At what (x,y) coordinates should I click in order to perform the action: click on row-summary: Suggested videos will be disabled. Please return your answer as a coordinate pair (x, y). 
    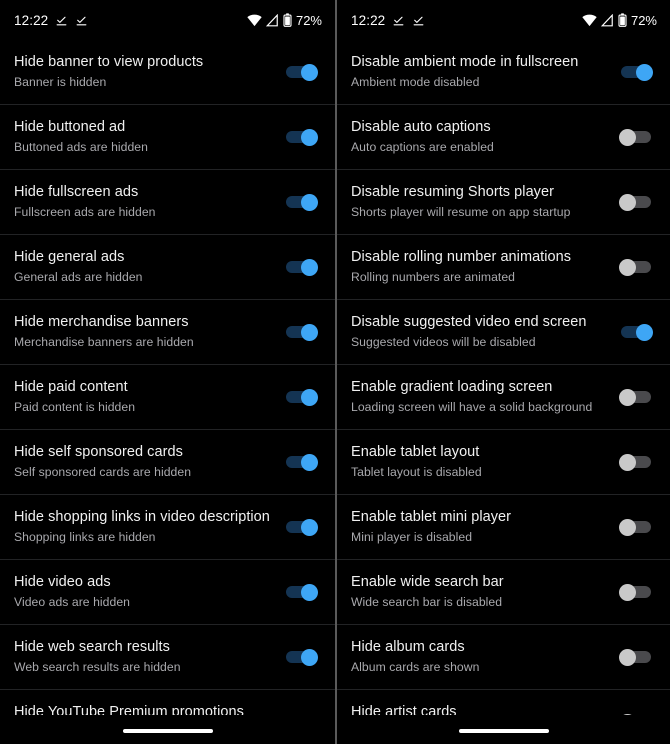
    Looking at the image, I should click on (443, 342).